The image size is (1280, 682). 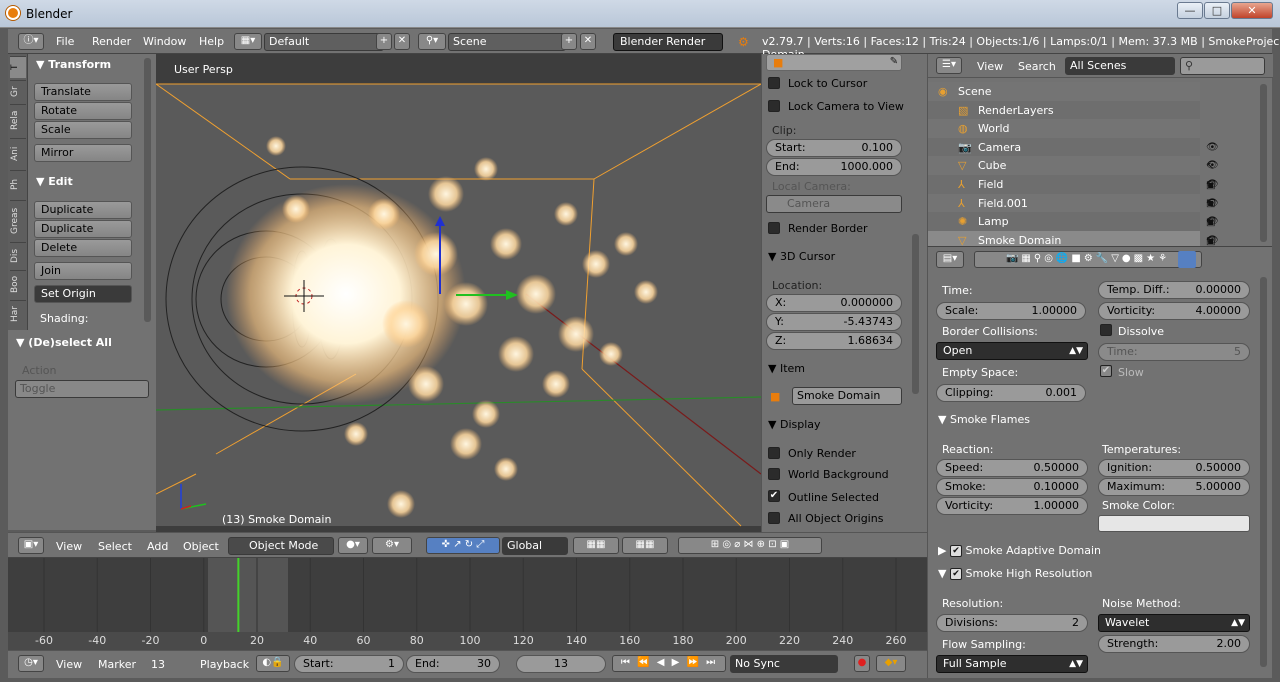 I want to click on smoke-color-swatch, so click(x=1174, y=523).